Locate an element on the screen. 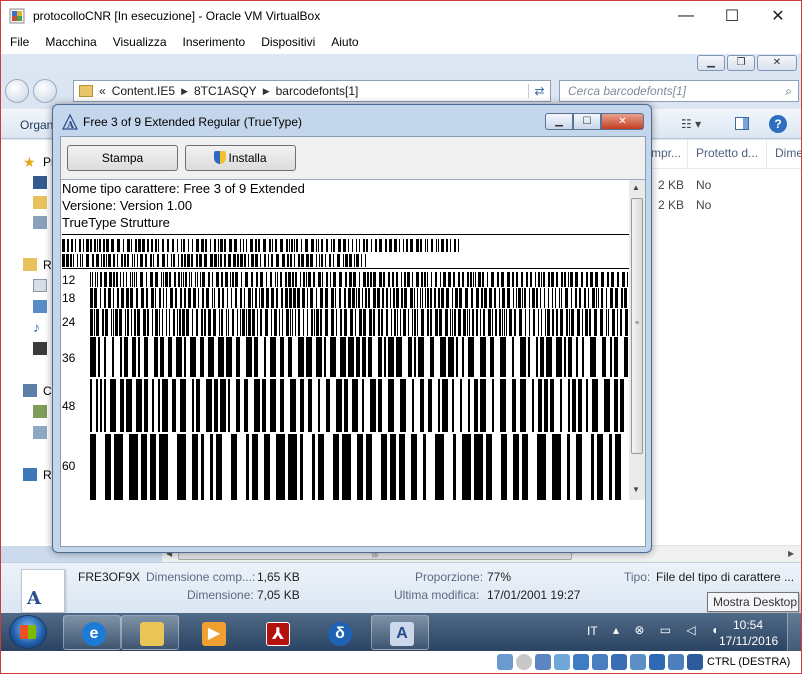 This screenshot has width=802, height=674. usb-icon is located at coordinates (562, 662).